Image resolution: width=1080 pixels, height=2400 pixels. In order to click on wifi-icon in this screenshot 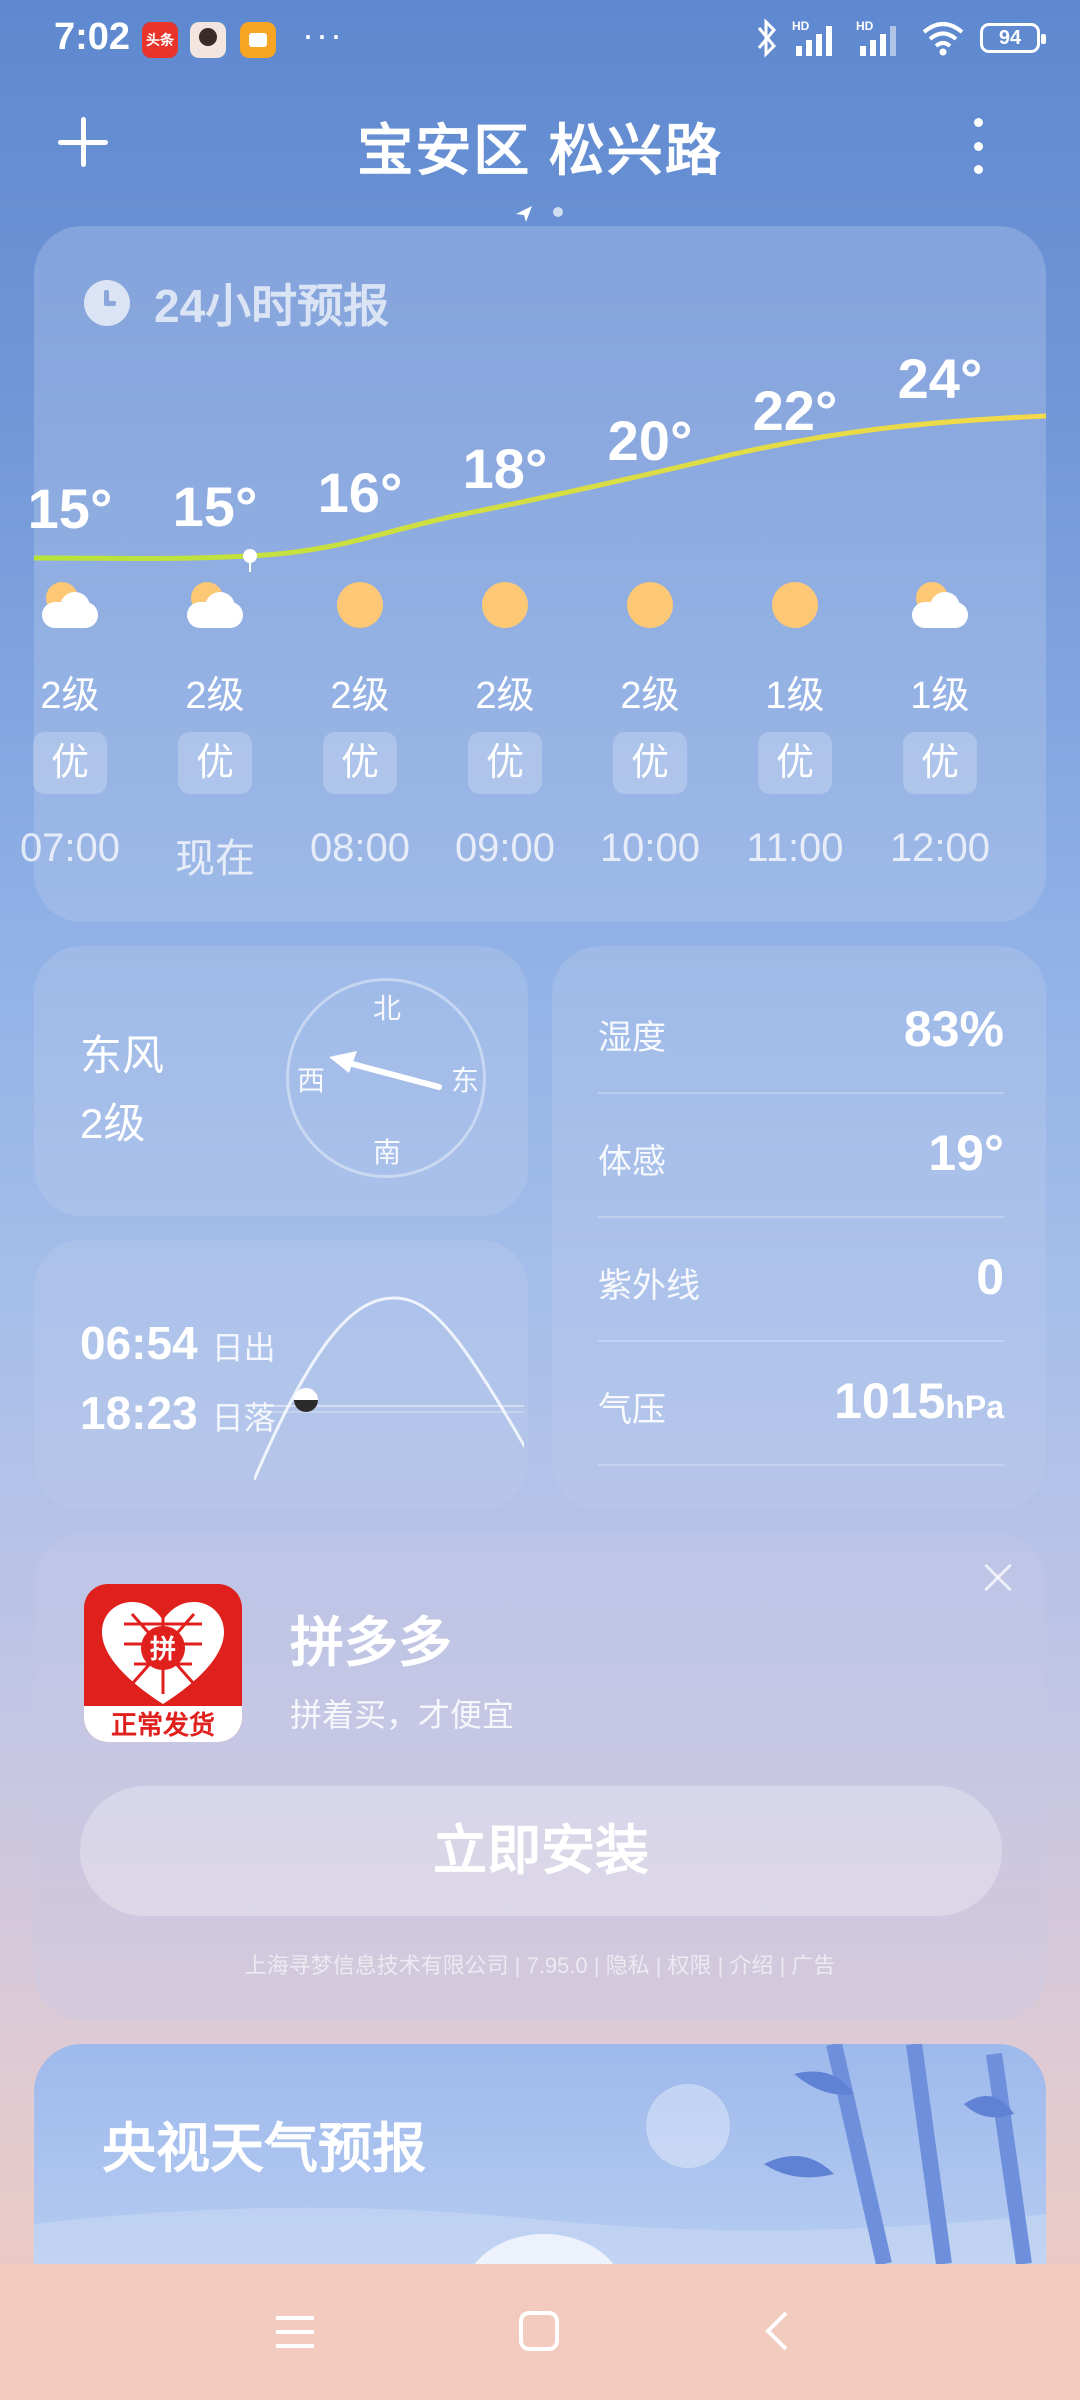, I will do `click(943, 39)`.